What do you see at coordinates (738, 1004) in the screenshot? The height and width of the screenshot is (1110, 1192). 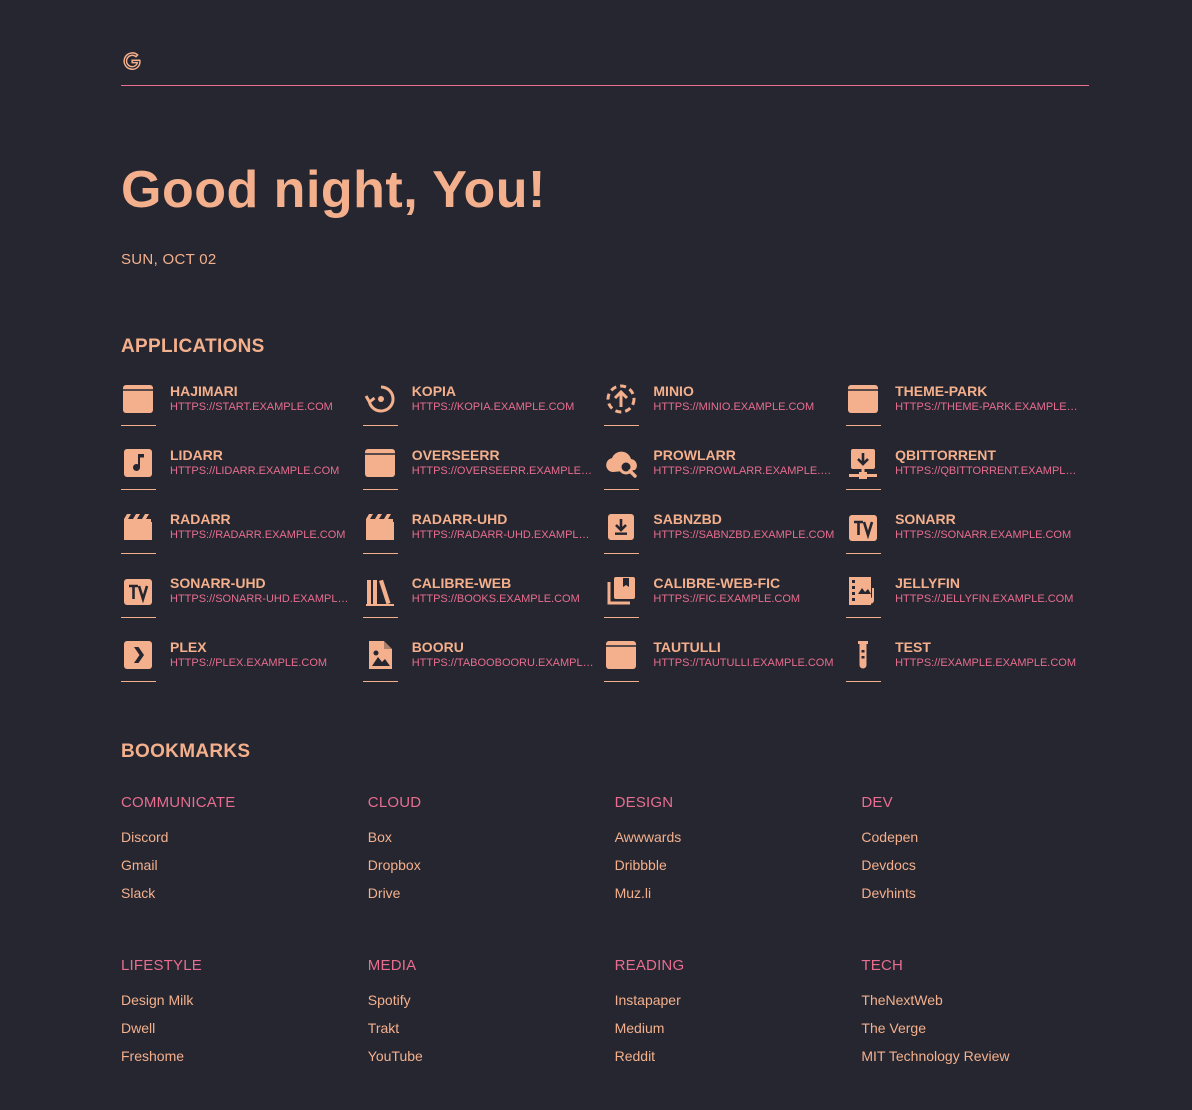 I see `bookmark-link: Instapaper` at bounding box center [738, 1004].